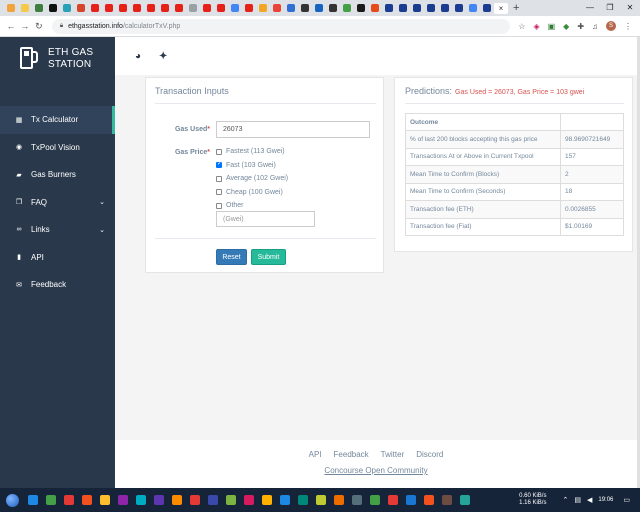 This screenshot has width=640, height=512. What do you see at coordinates (595, 26) in the screenshot?
I see `media-icon: ♫` at bounding box center [595, 26].